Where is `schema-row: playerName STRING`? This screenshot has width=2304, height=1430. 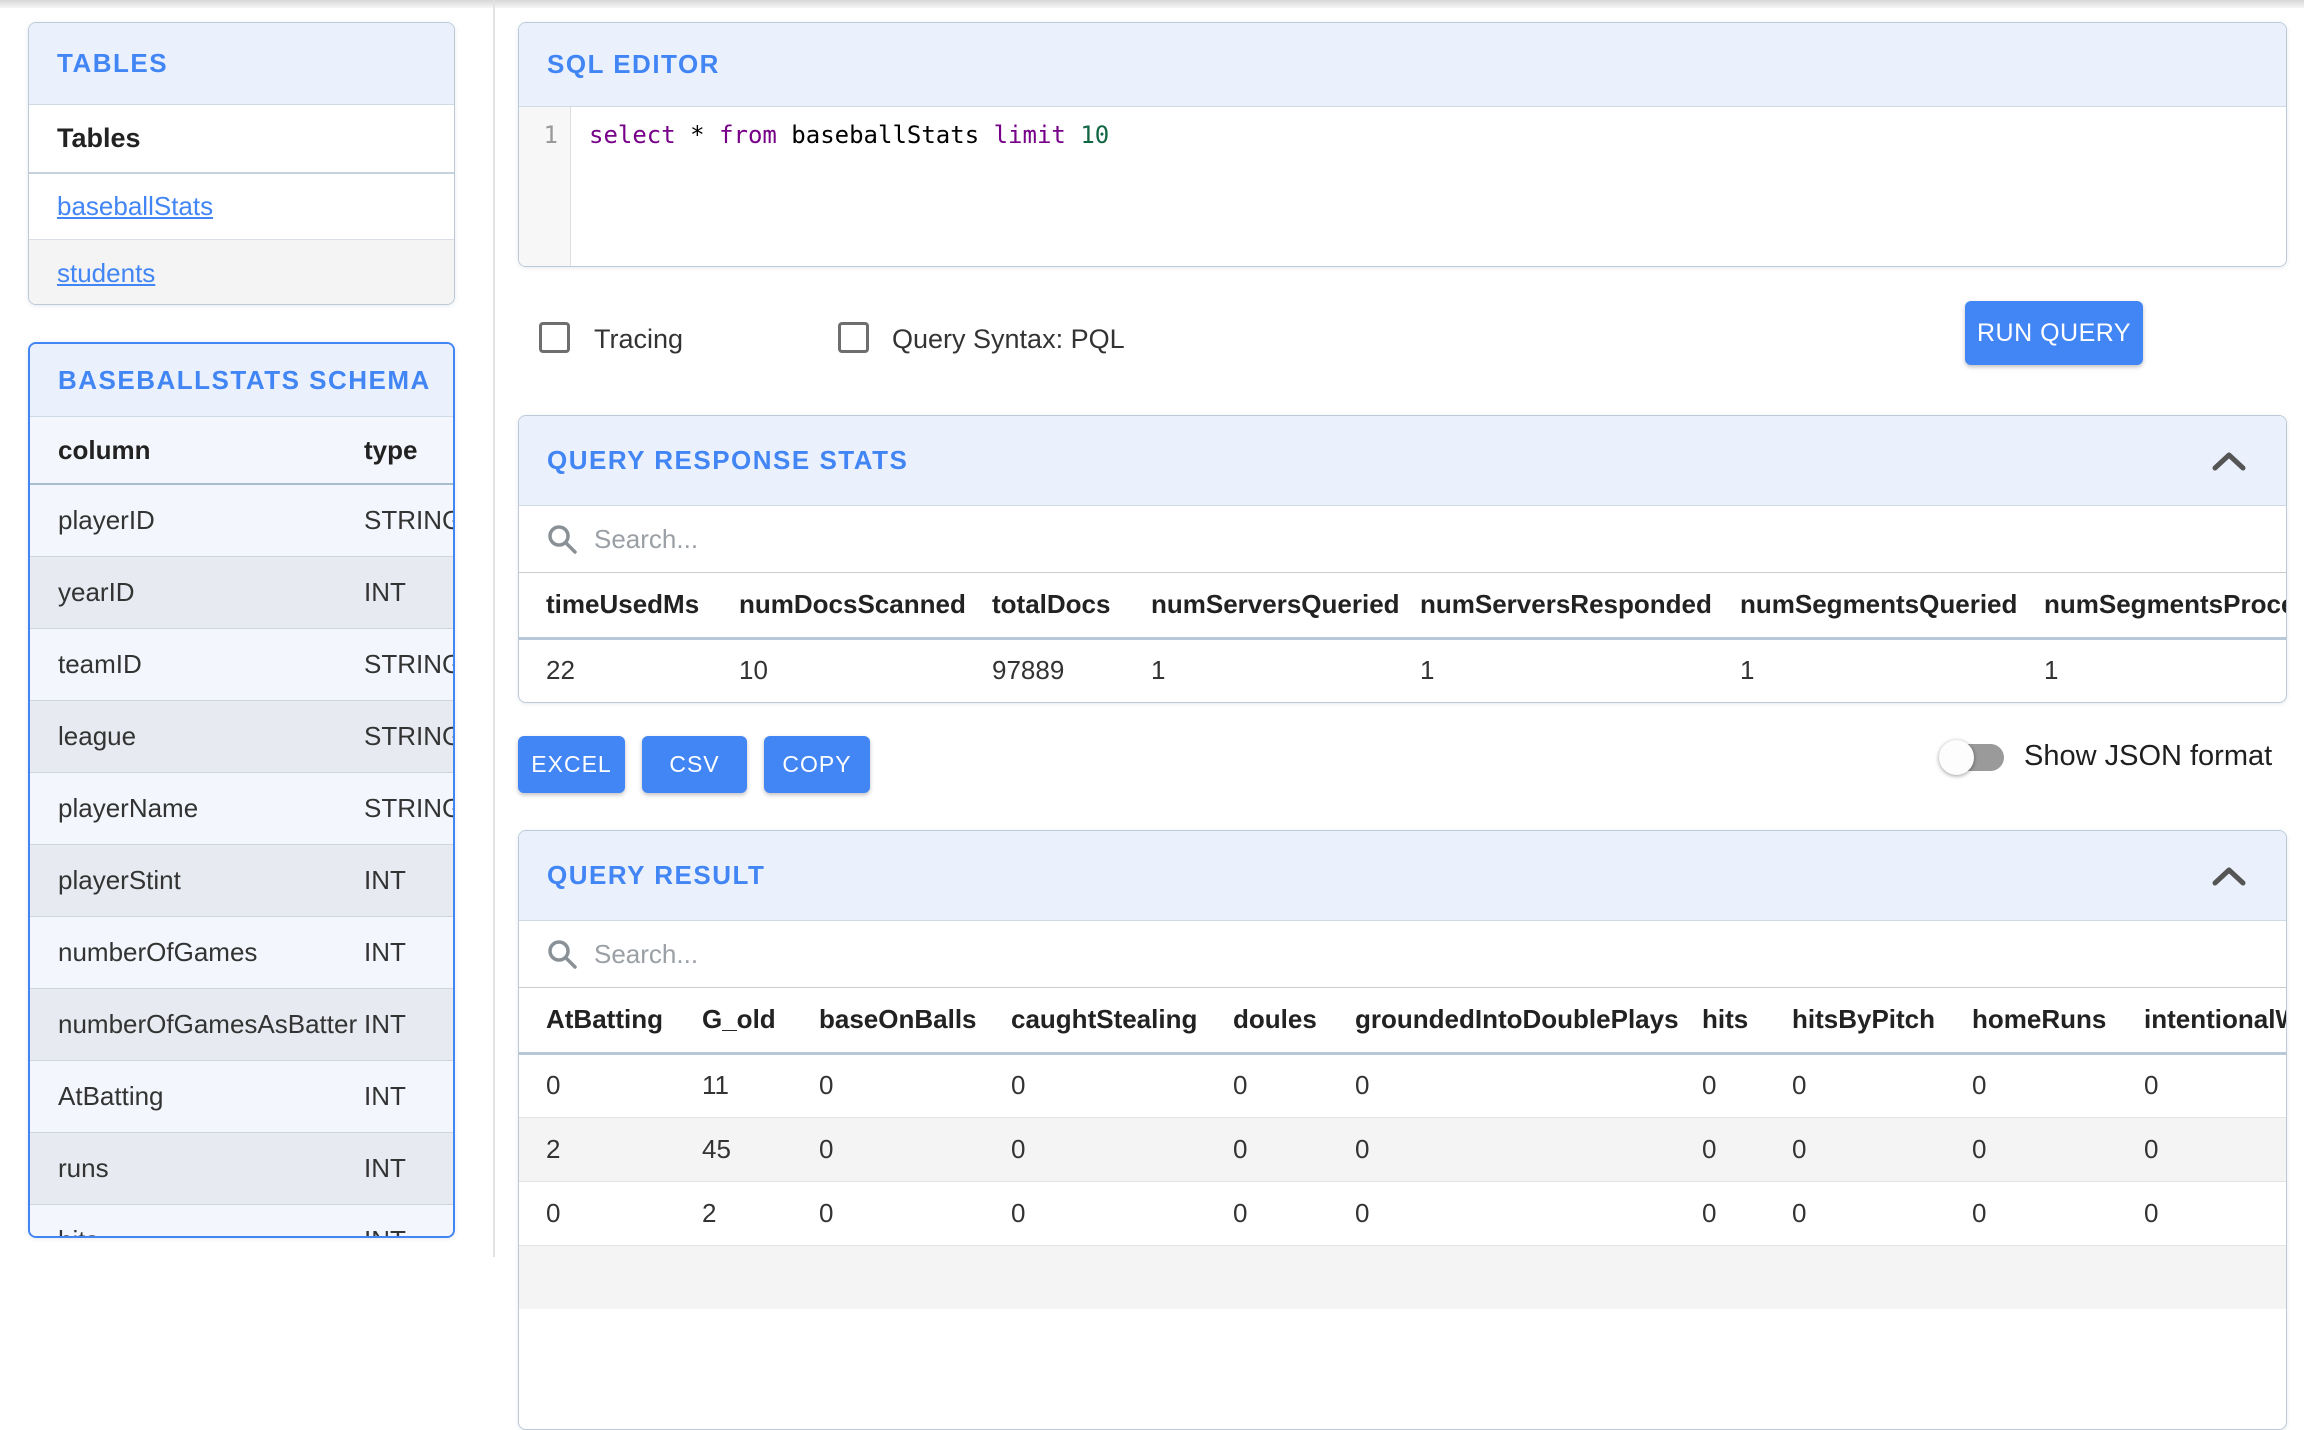 schema-row: playerName STRING is located at coordinates (241, 808).